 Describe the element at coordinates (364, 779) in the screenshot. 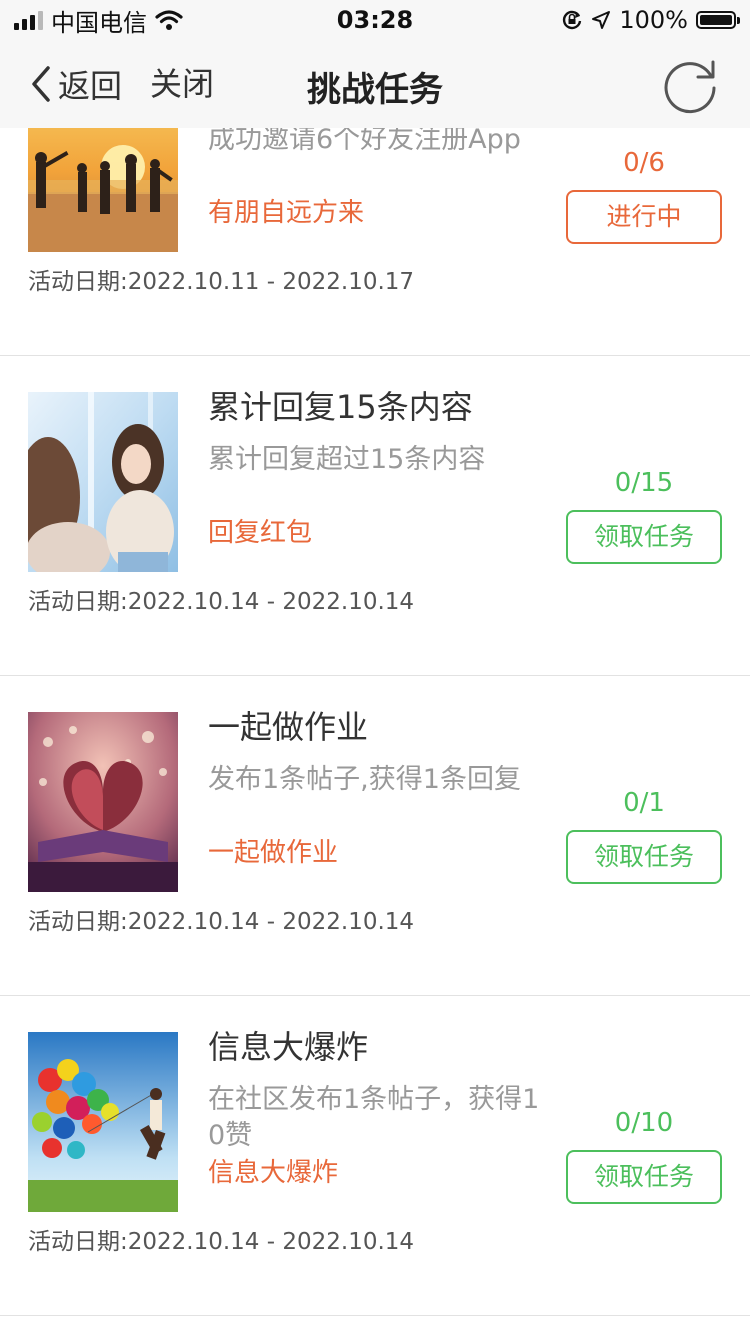

I see `task-description: 发布1条帖子,获得1条回复` at that location.